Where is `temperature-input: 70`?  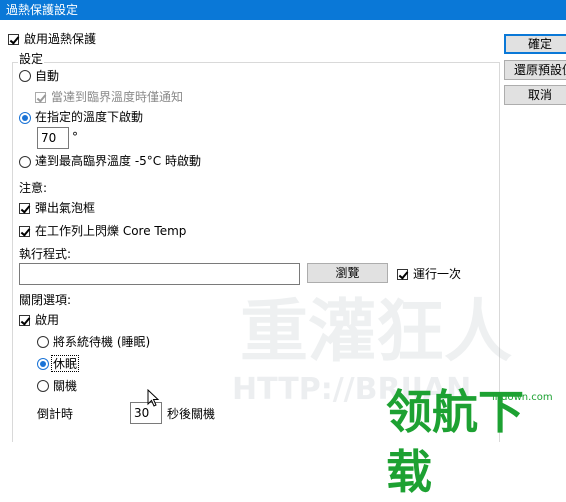
temperature-input: 70 is located at coordinates (53, 138).